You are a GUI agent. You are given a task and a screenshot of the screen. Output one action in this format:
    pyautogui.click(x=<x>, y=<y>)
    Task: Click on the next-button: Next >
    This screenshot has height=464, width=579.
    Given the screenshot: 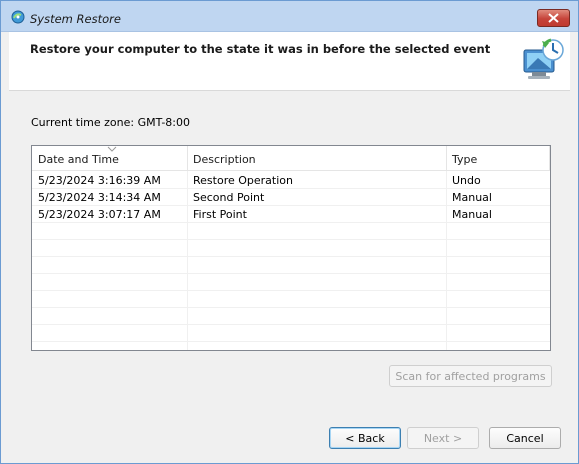 What is the action you would take?
    pyautogui.click(x=443, y=438)
    